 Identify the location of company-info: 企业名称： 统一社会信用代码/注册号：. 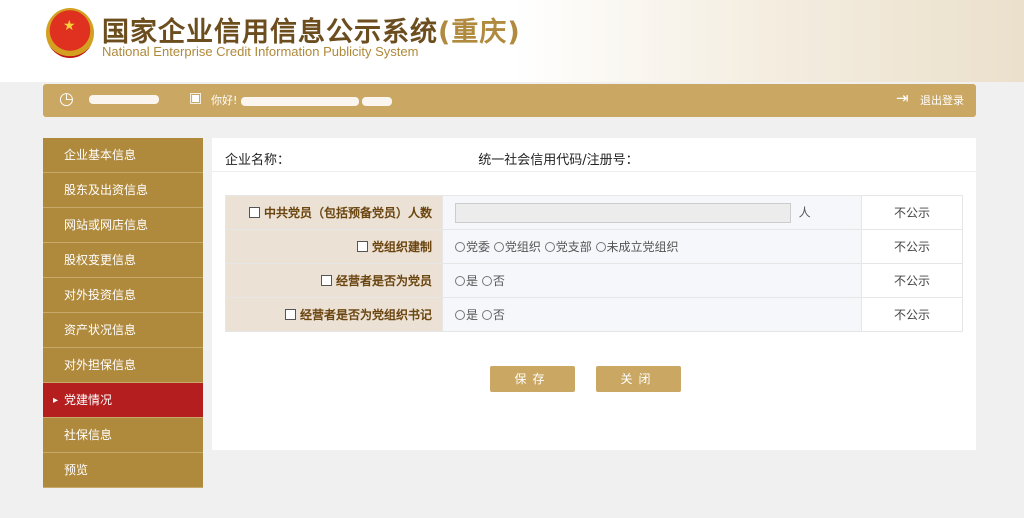
(432, 158).